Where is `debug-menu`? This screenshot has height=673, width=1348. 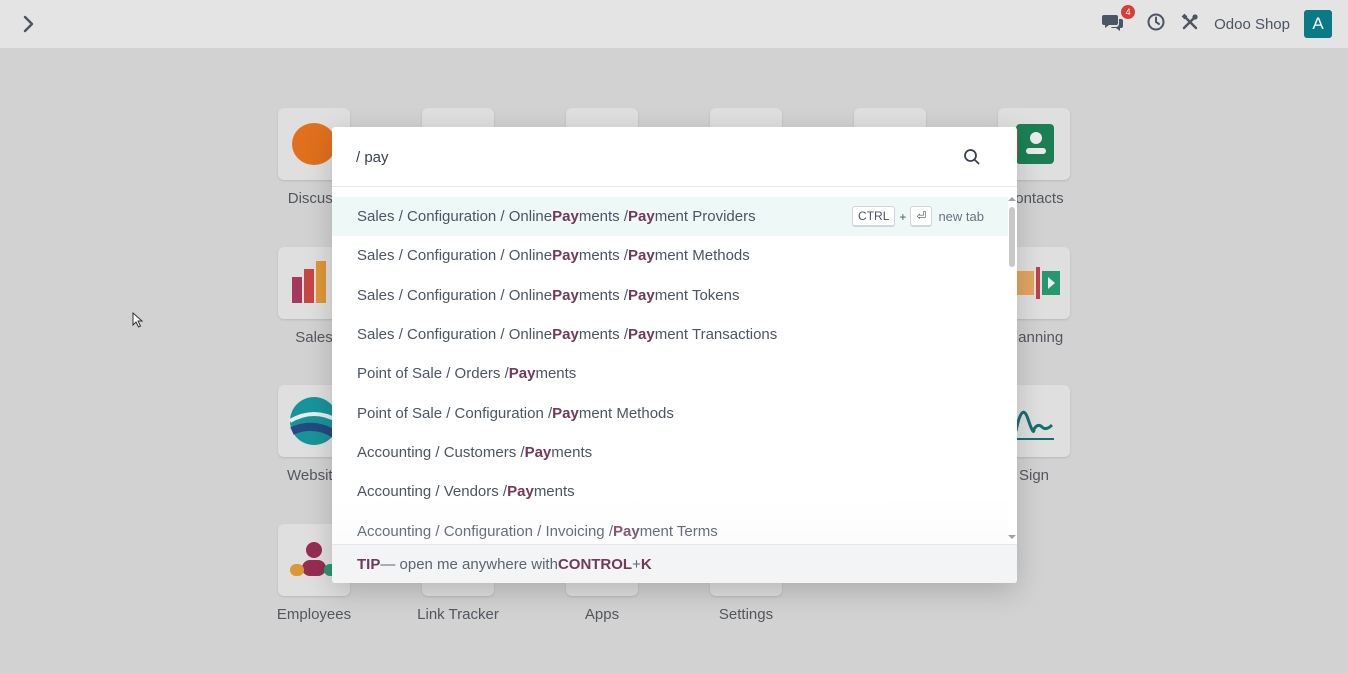
debug-menu is located at coordinates (1190, 24).